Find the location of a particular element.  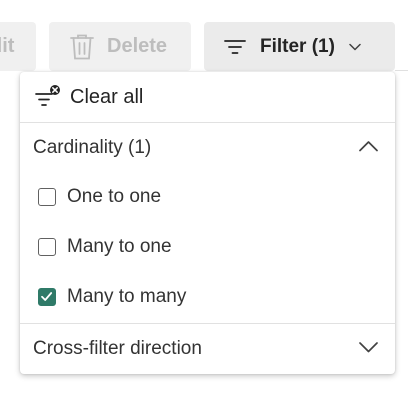

section-label: Cardinality (1) is located at coordinates (92, 147).